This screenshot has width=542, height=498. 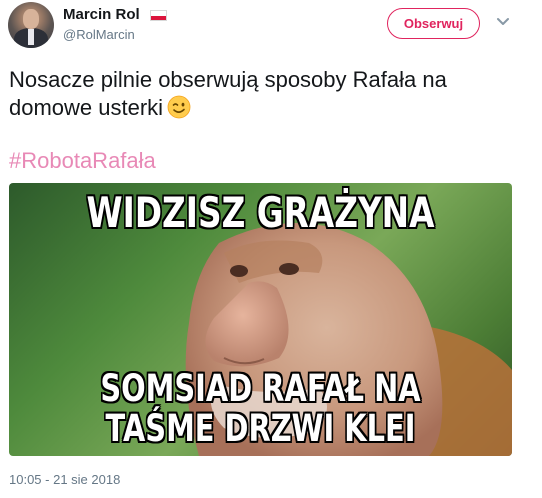 I want to click on tweet-timestamp: 10:05 - 21 sie 2018, so click(x=64, y=479).